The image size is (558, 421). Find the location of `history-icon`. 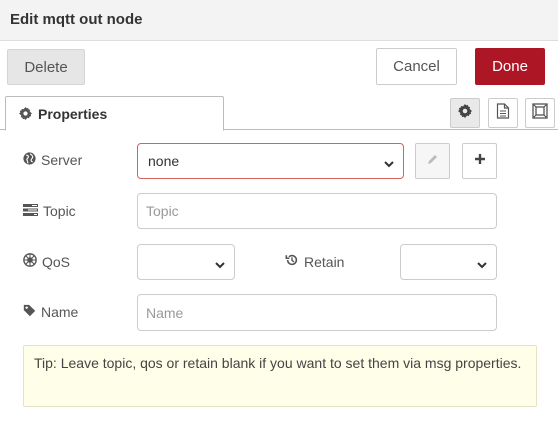

history-icon is located at coordinates (292, 261).